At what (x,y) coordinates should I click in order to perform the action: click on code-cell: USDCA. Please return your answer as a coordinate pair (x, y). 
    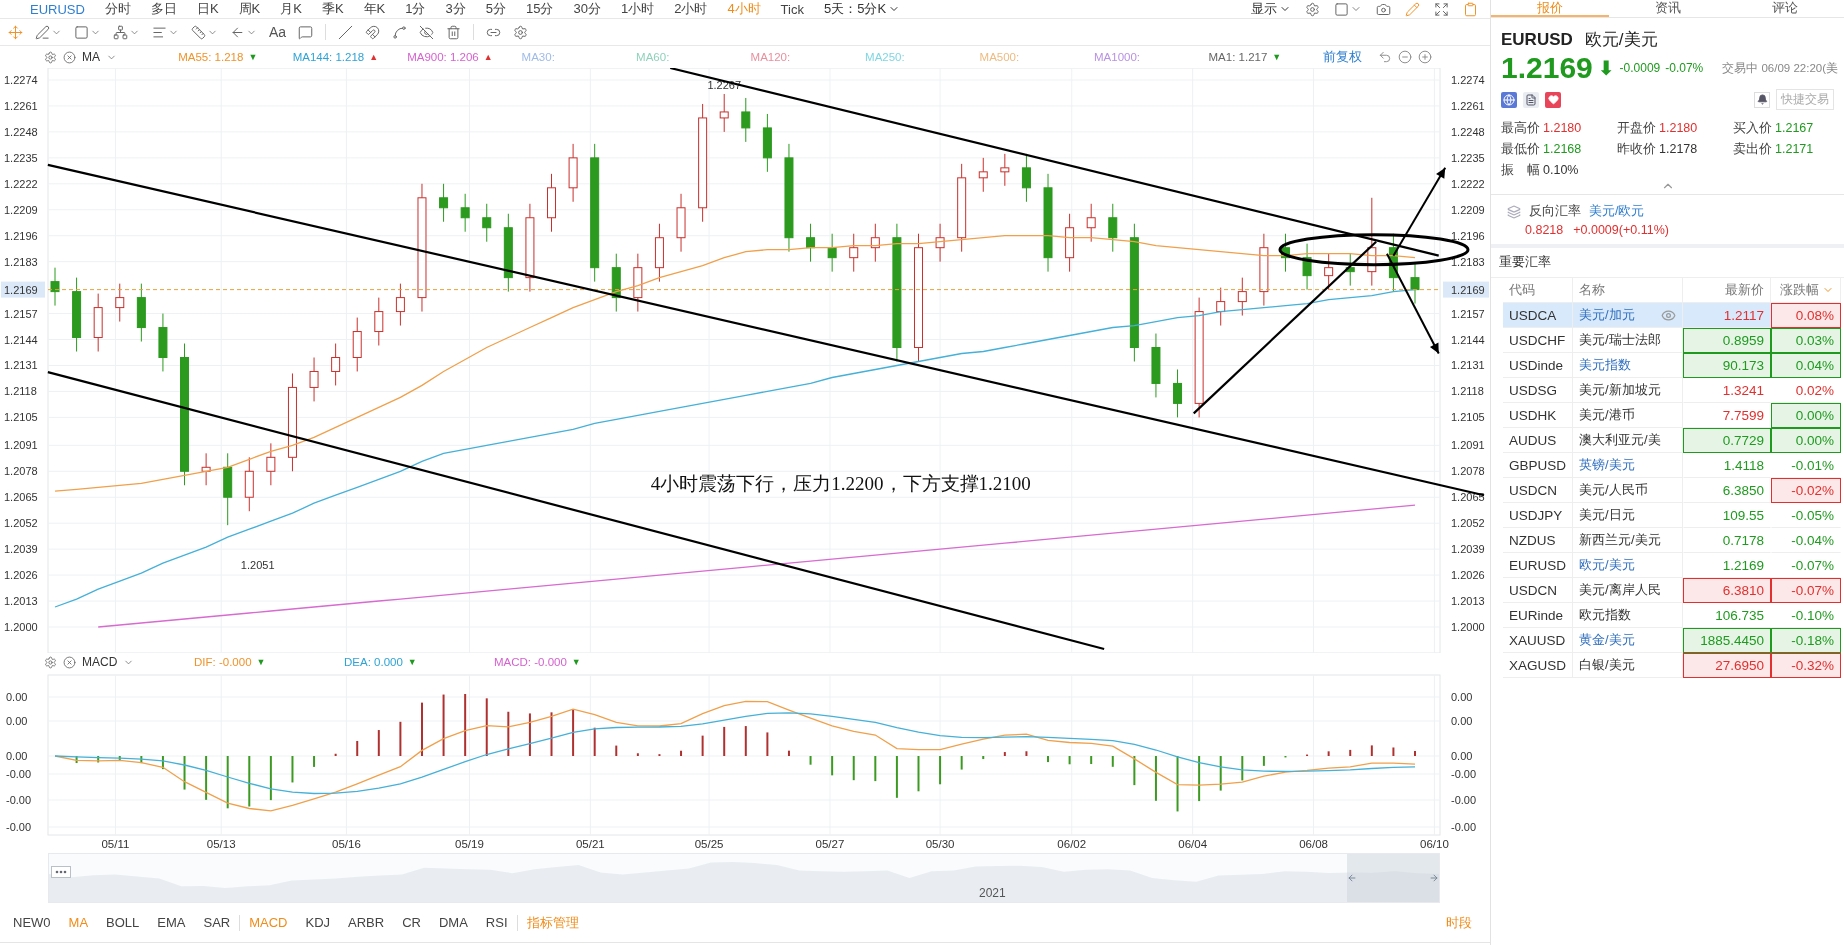
    Looking at the image, I should click on (1538, 315).